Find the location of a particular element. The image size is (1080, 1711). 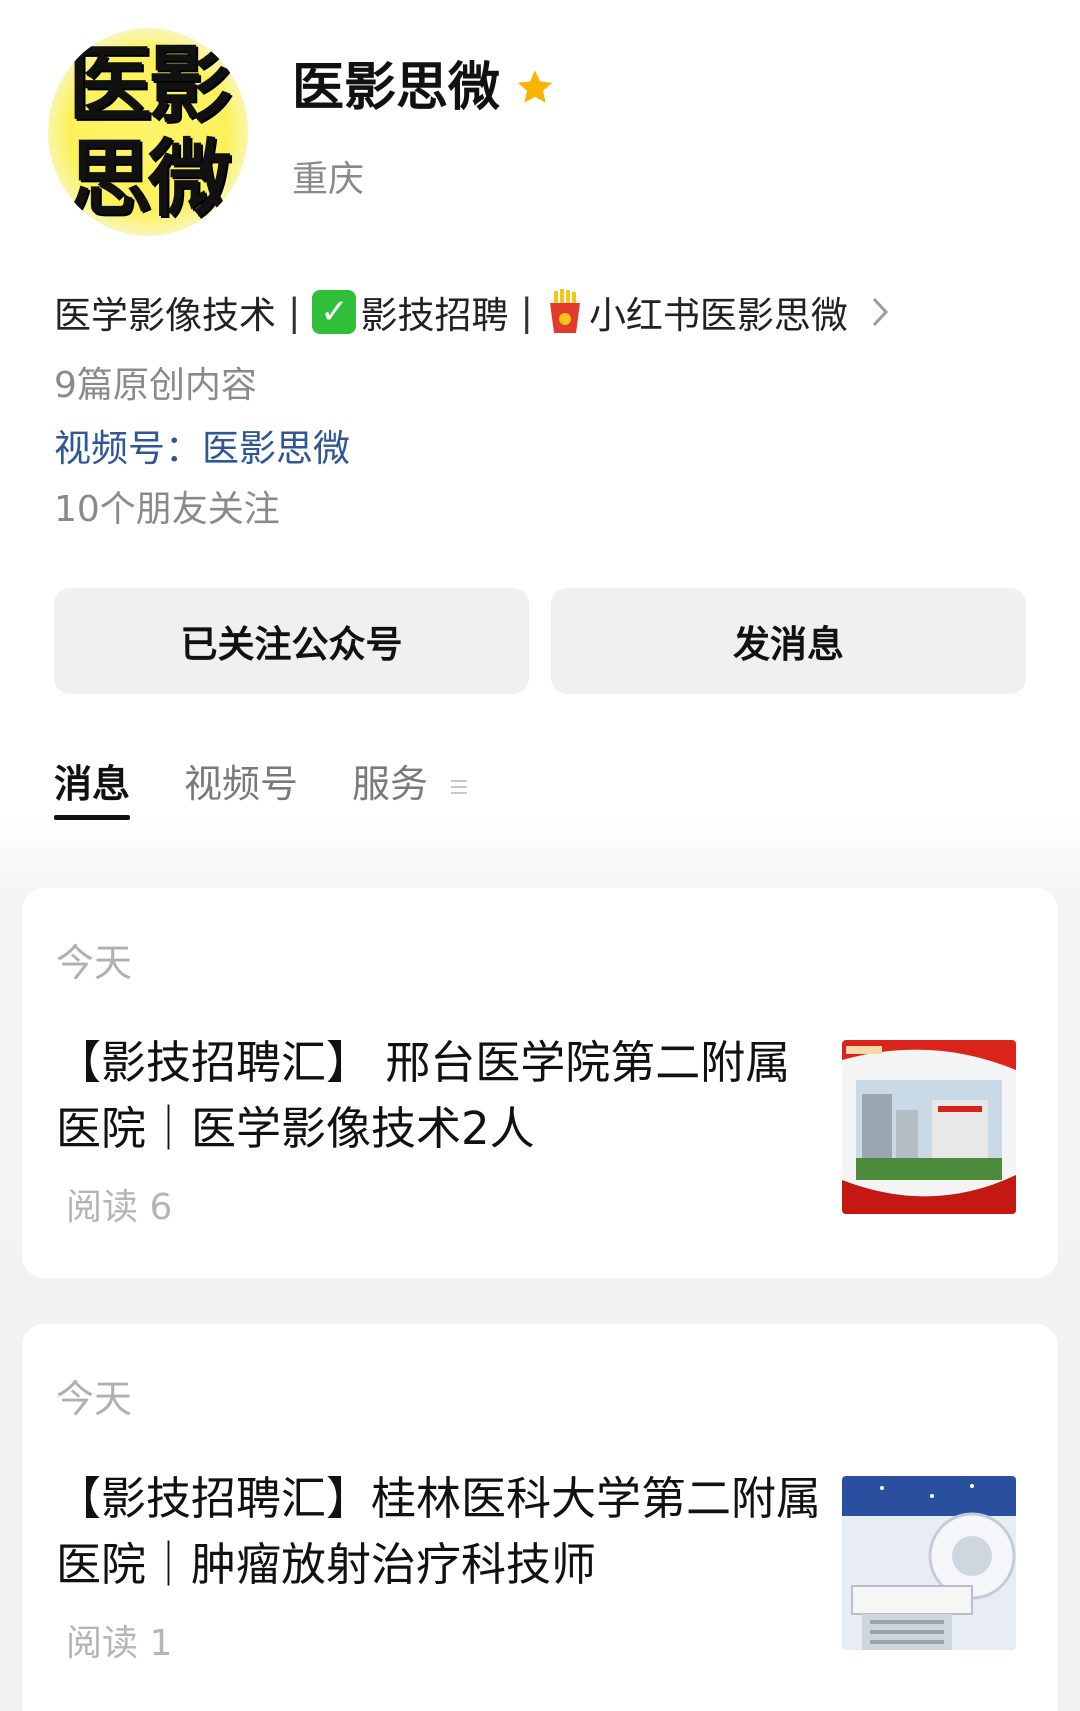

tab-messages-label: 消息 is located at coordinates (92, 784).